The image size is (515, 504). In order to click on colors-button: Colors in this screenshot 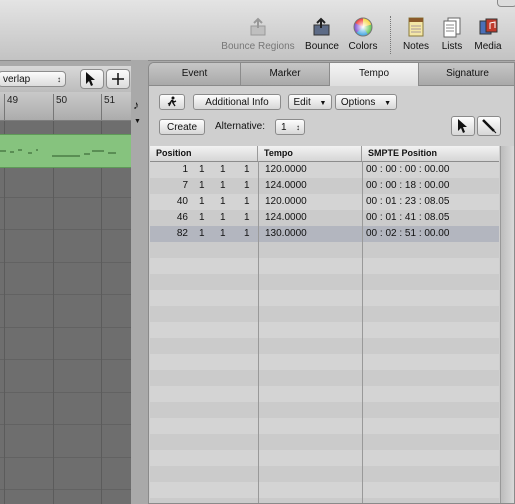, I will do `click(363, 34)`.